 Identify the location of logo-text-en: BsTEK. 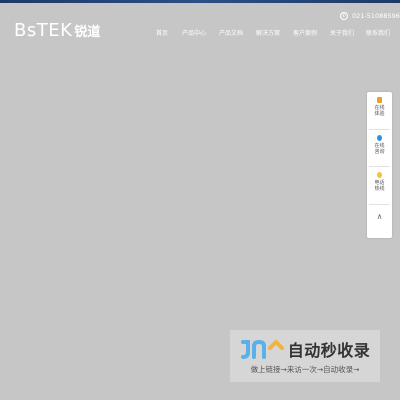
(43, 30).